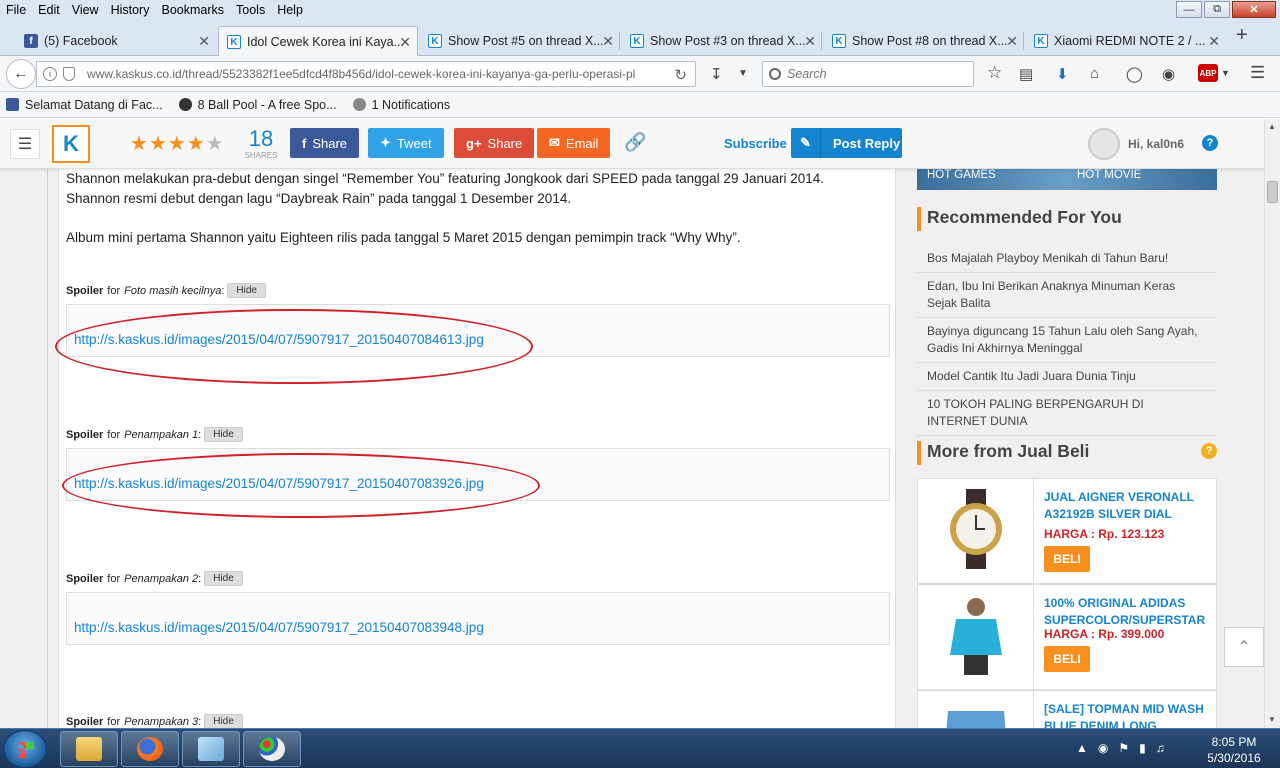 The image size is (1280, 768). I want to click on avatar, so click(1104, 144).